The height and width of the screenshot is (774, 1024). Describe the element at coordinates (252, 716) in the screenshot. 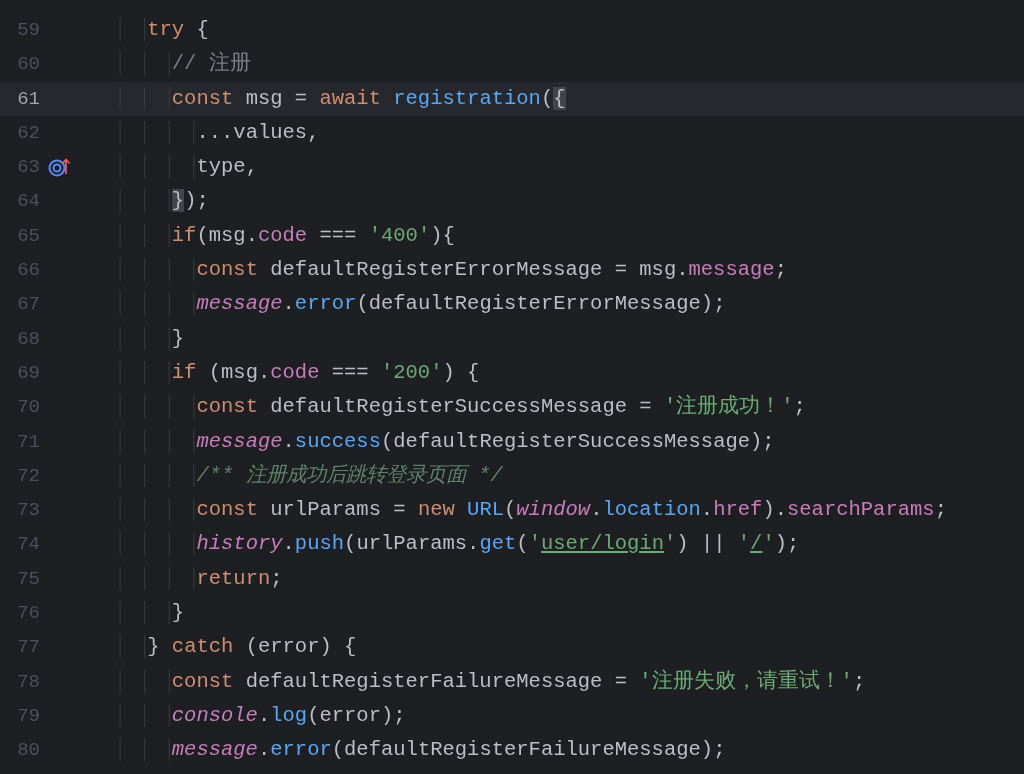

I see `code-line: console.log(error);` at that location.